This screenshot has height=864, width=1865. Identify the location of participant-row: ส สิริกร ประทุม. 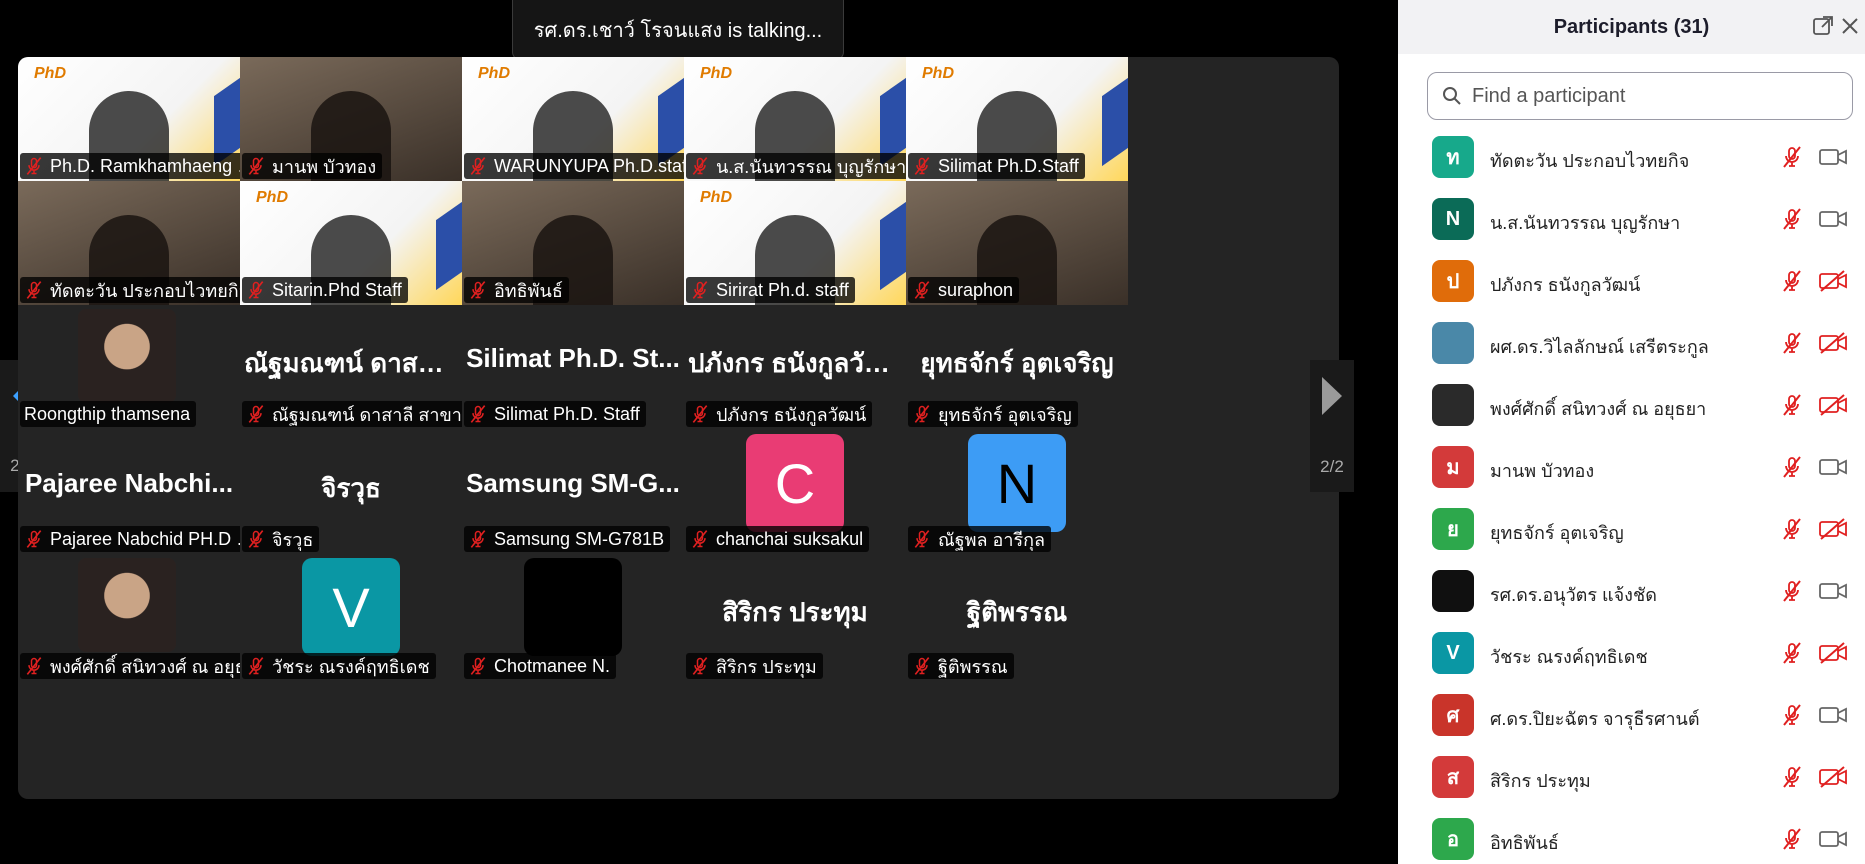
(1631, 777).